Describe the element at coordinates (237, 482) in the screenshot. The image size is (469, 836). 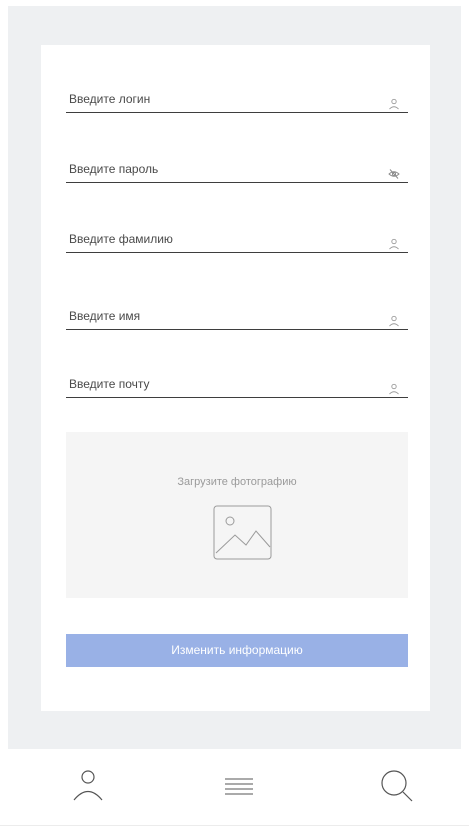
I see `photo-upload-label: Загрузите фотографию` at that location.